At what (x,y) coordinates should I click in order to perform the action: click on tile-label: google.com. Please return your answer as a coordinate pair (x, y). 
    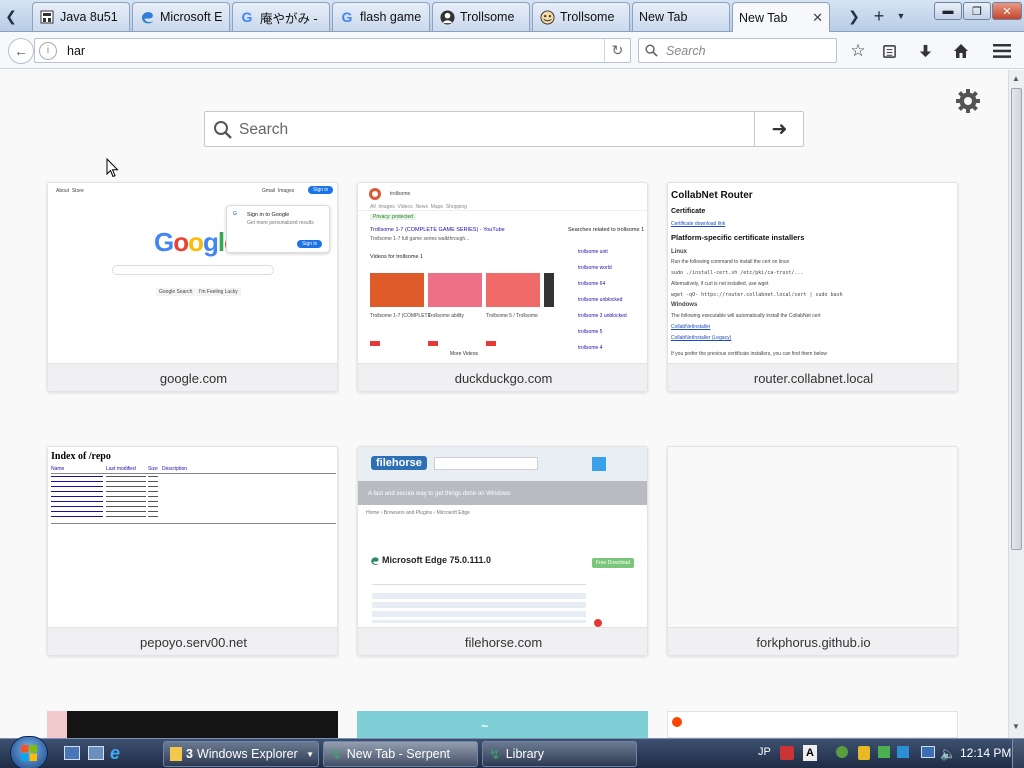
    Looking at the image, I should click on (192, 377).